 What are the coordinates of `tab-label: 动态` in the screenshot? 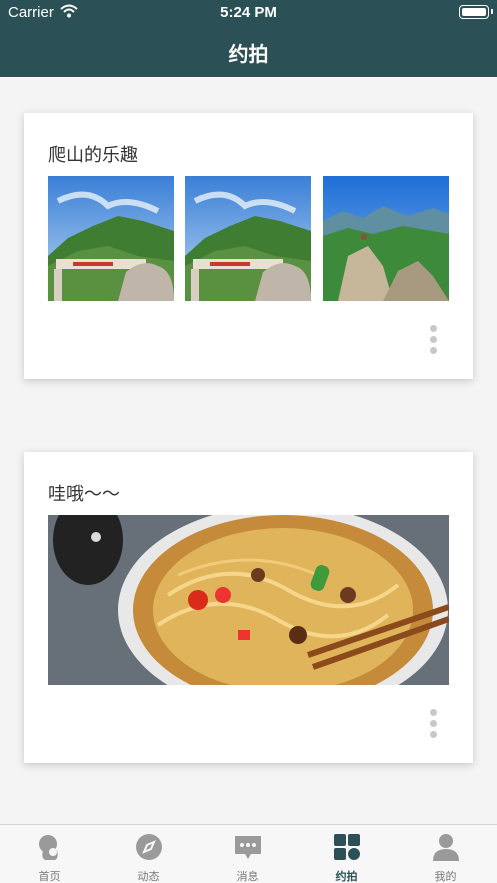 It's located at (148, 876).